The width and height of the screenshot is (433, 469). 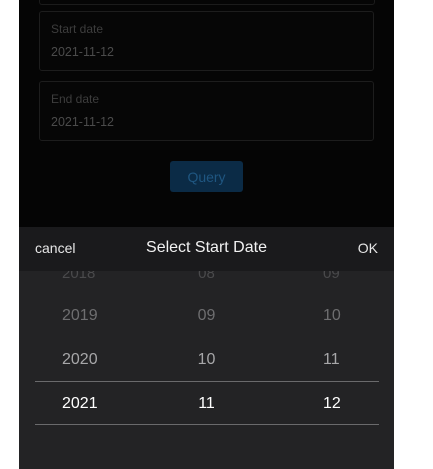 I want to click on month-wheel: 08 09 10 11, so click(x=206, y=370).